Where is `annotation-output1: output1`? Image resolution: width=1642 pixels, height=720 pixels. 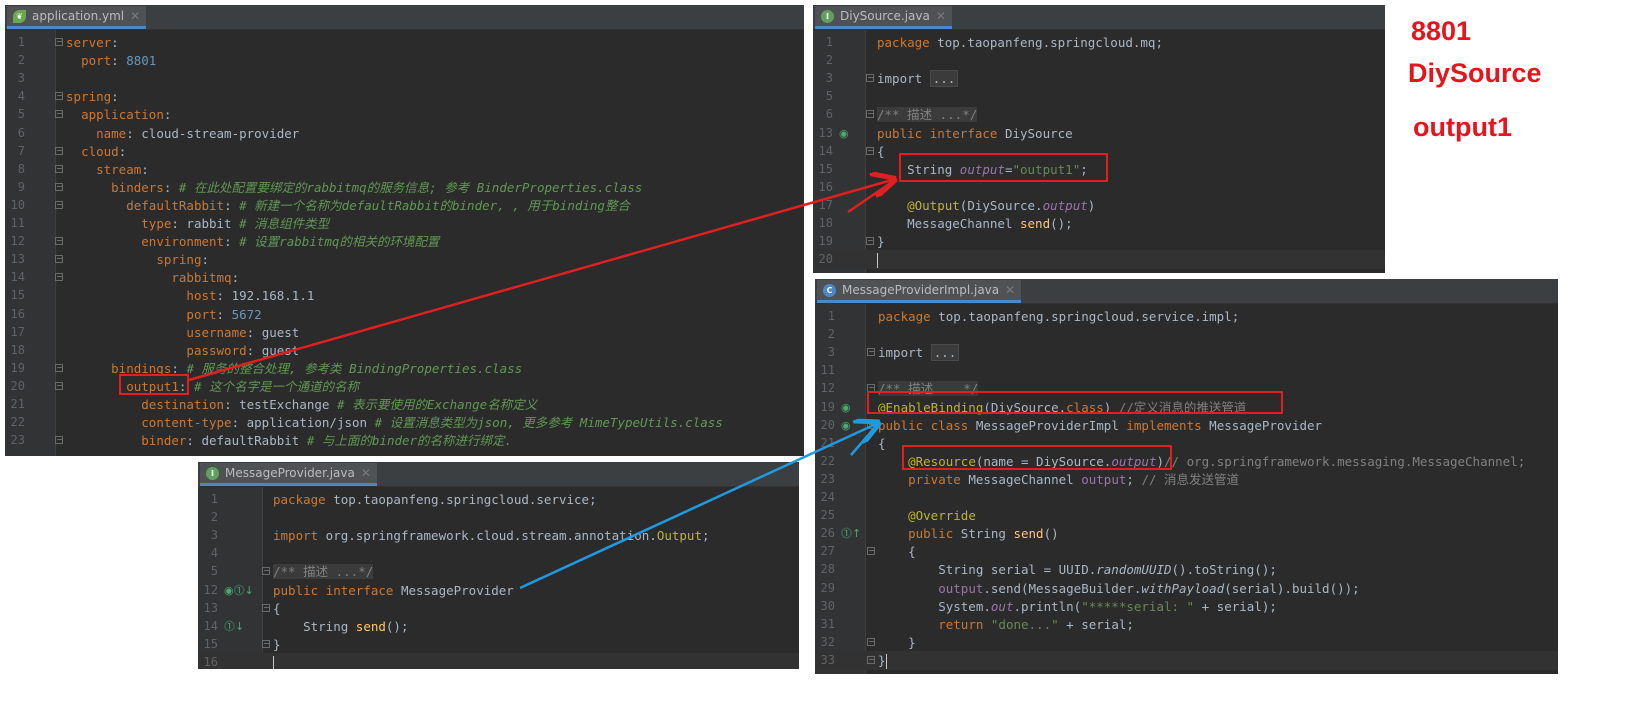
annotation-output1: output1 is located at coordinates (1462, 127).